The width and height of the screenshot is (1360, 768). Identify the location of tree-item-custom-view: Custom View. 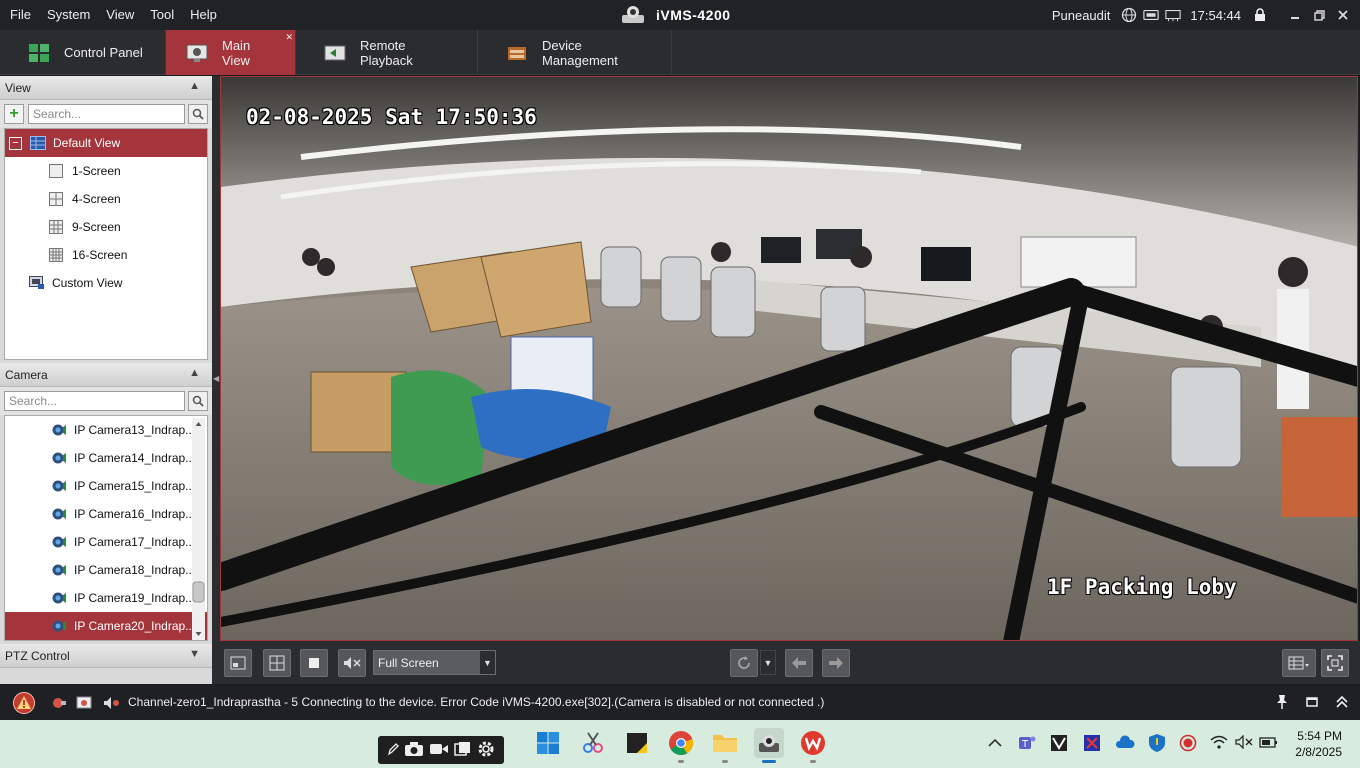
(106, 283).